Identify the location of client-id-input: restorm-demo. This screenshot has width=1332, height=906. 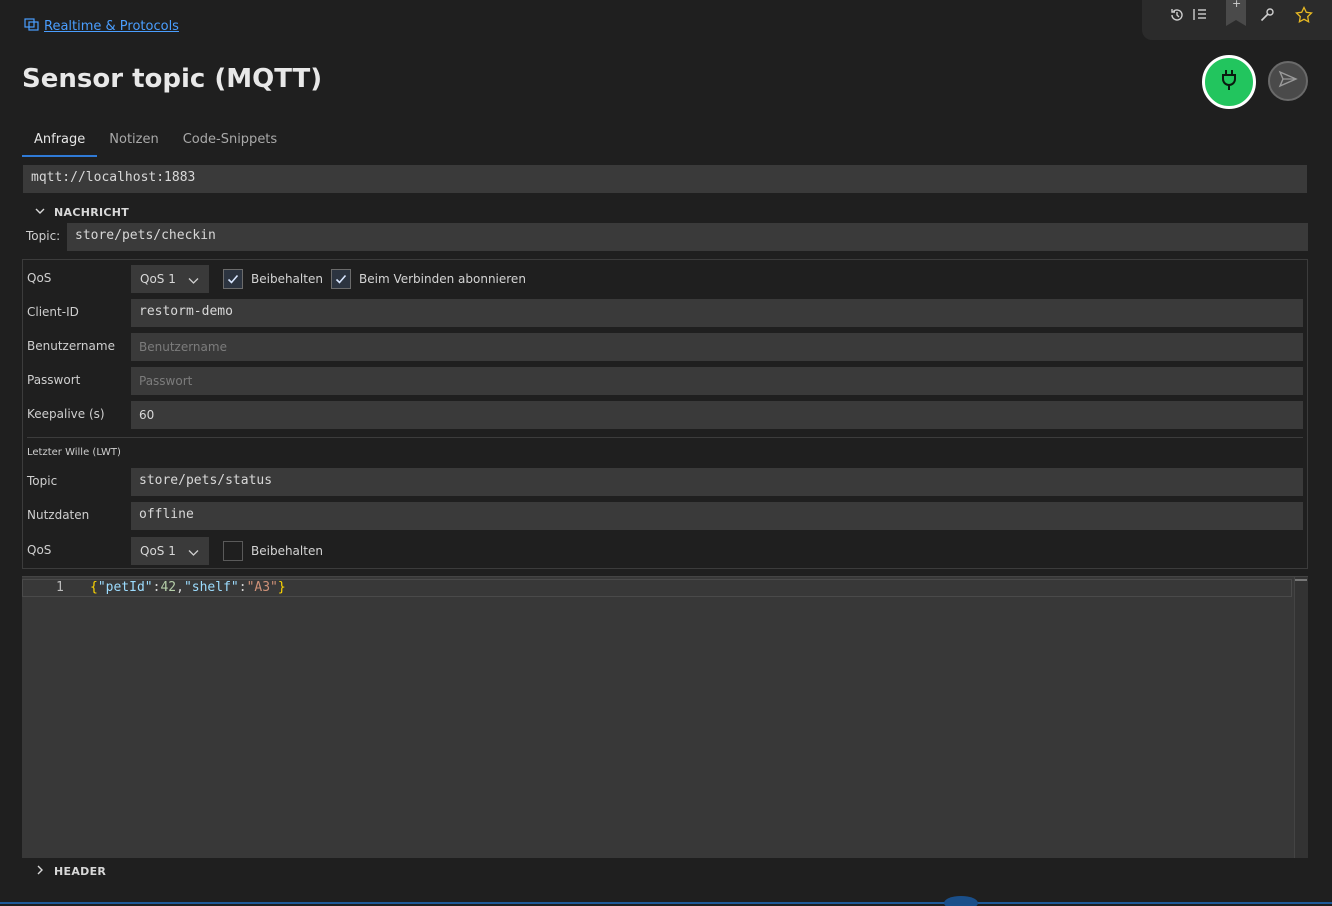
(717, 313).